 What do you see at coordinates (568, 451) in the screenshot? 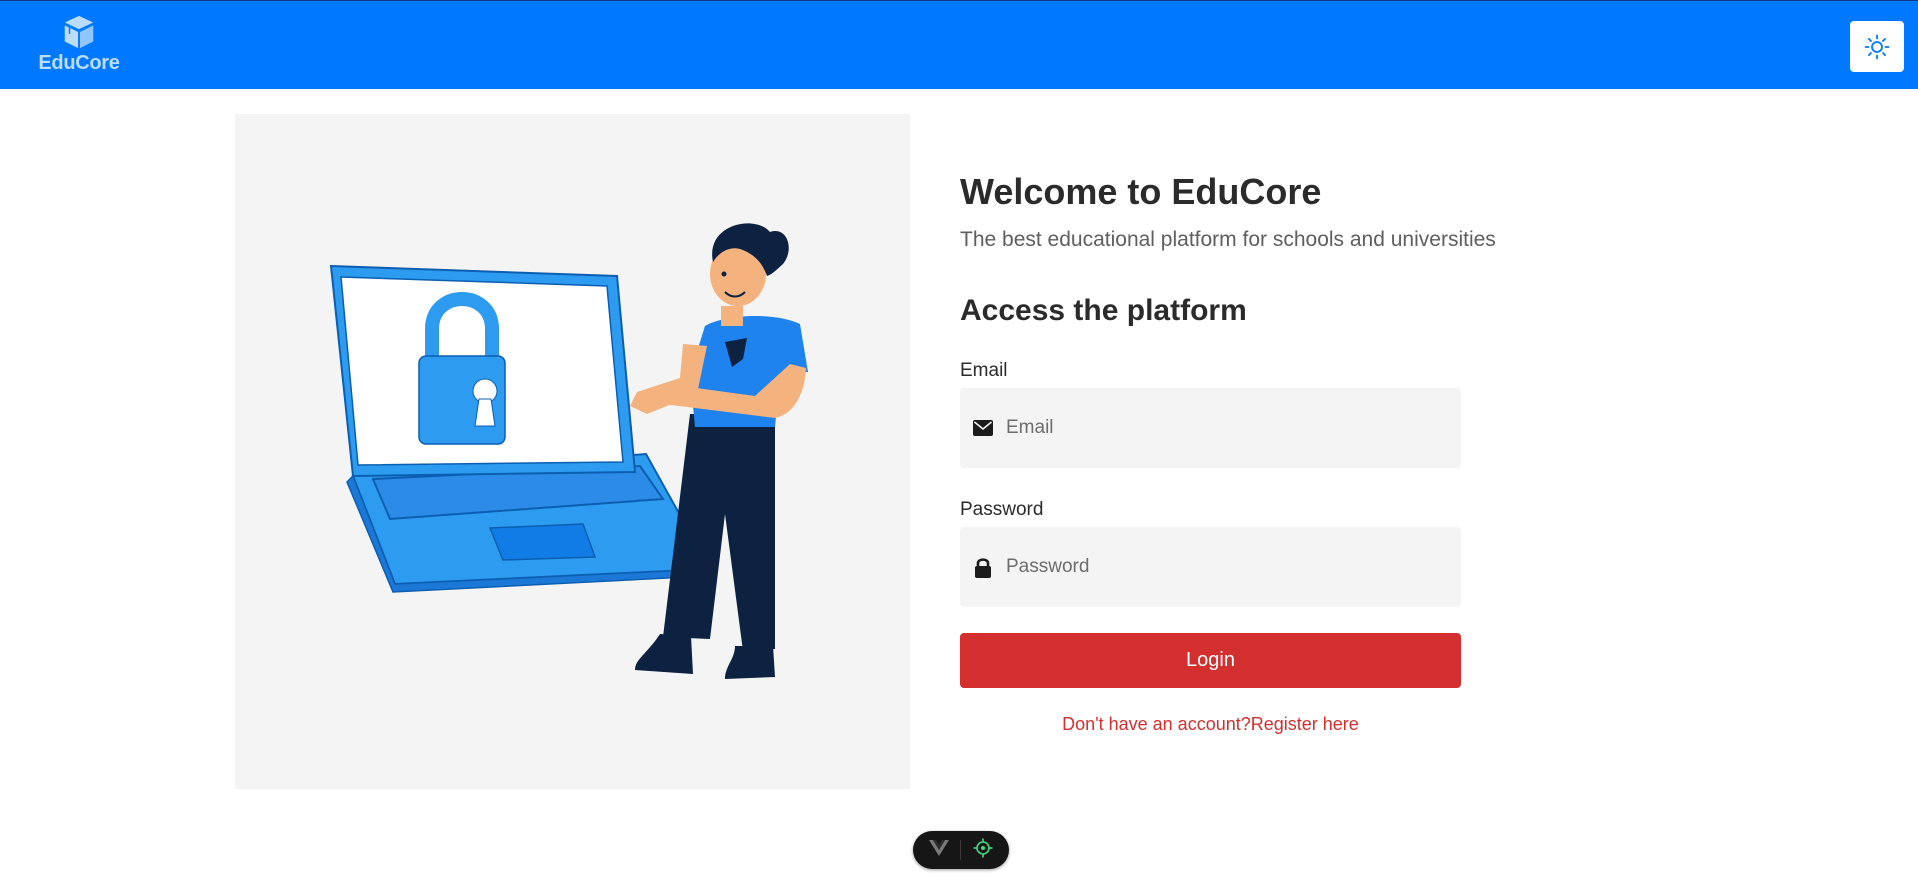
I see `person-laptop-lock-illustration` at bounding box center [568, 451].